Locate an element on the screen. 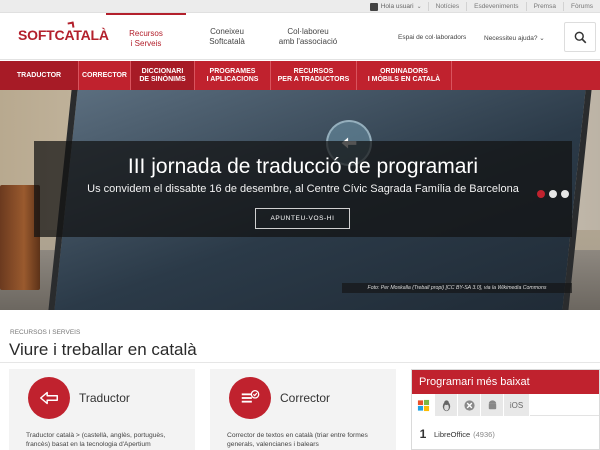  search-icon is located at coordinates (580, 37).